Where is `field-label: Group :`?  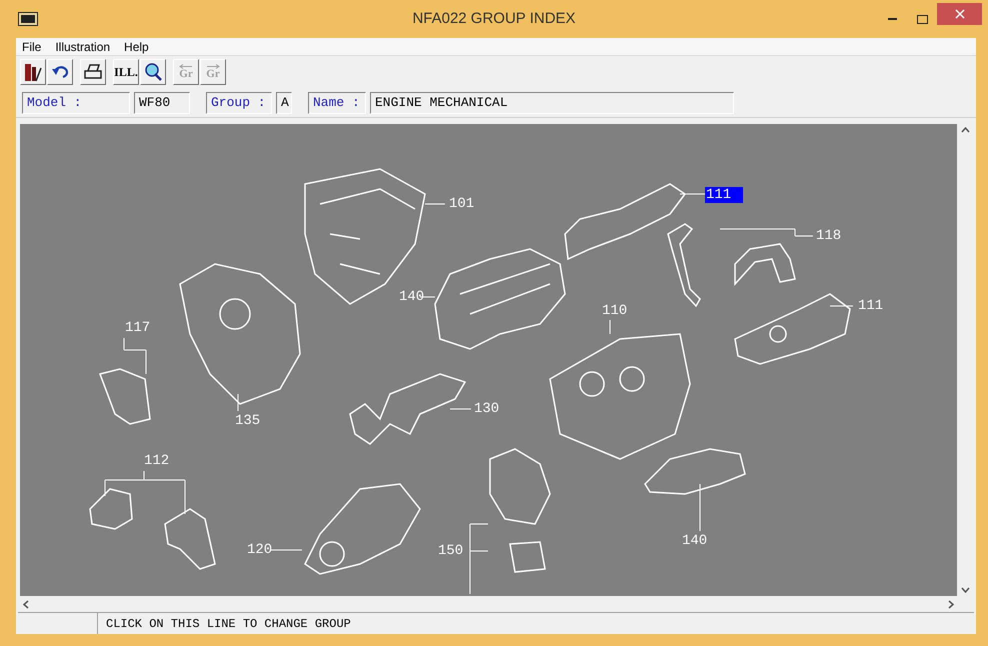 field-label: Group : is located at coordinates (239, 103).